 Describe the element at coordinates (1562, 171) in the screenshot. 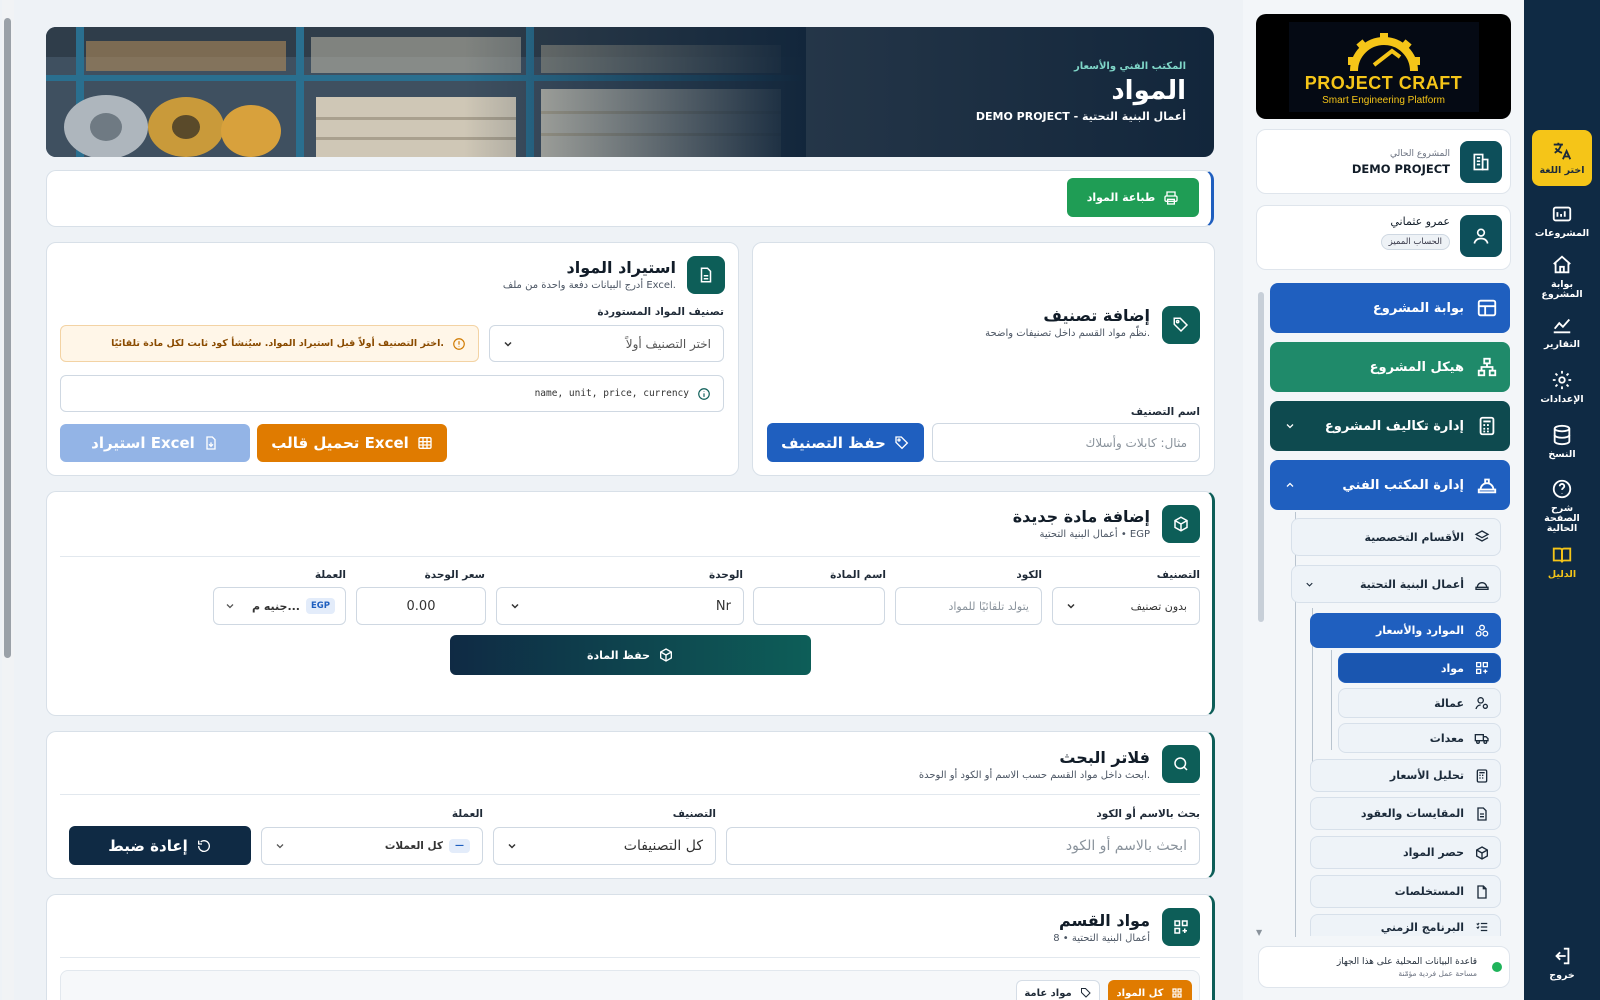

I see `language-label: اختر اللغة` at that location.